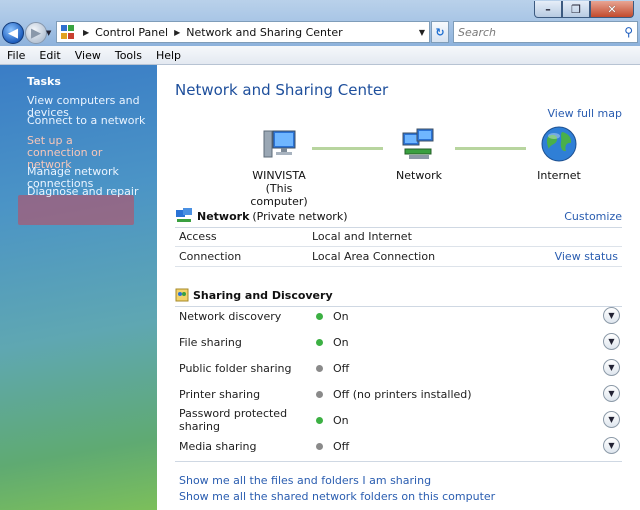 The width and height of the screenshot is (640, 510). I want to click on sharing-label: Media sharing, so click(218, 446).